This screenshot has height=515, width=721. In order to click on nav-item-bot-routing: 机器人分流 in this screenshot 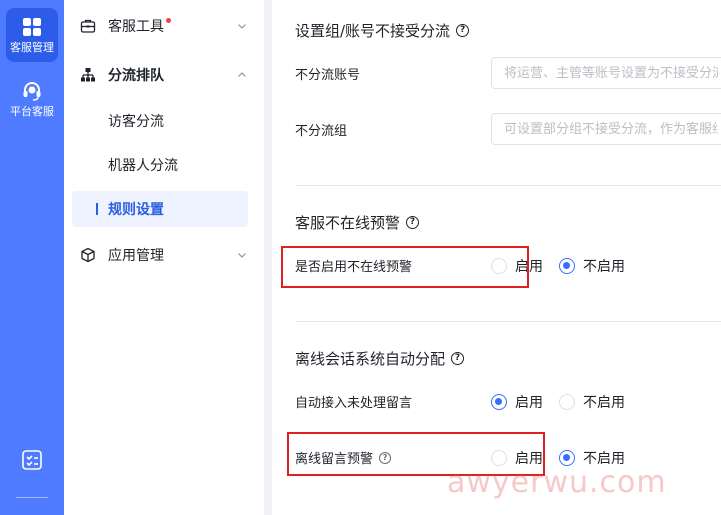, I will do `click(160, 165)`.